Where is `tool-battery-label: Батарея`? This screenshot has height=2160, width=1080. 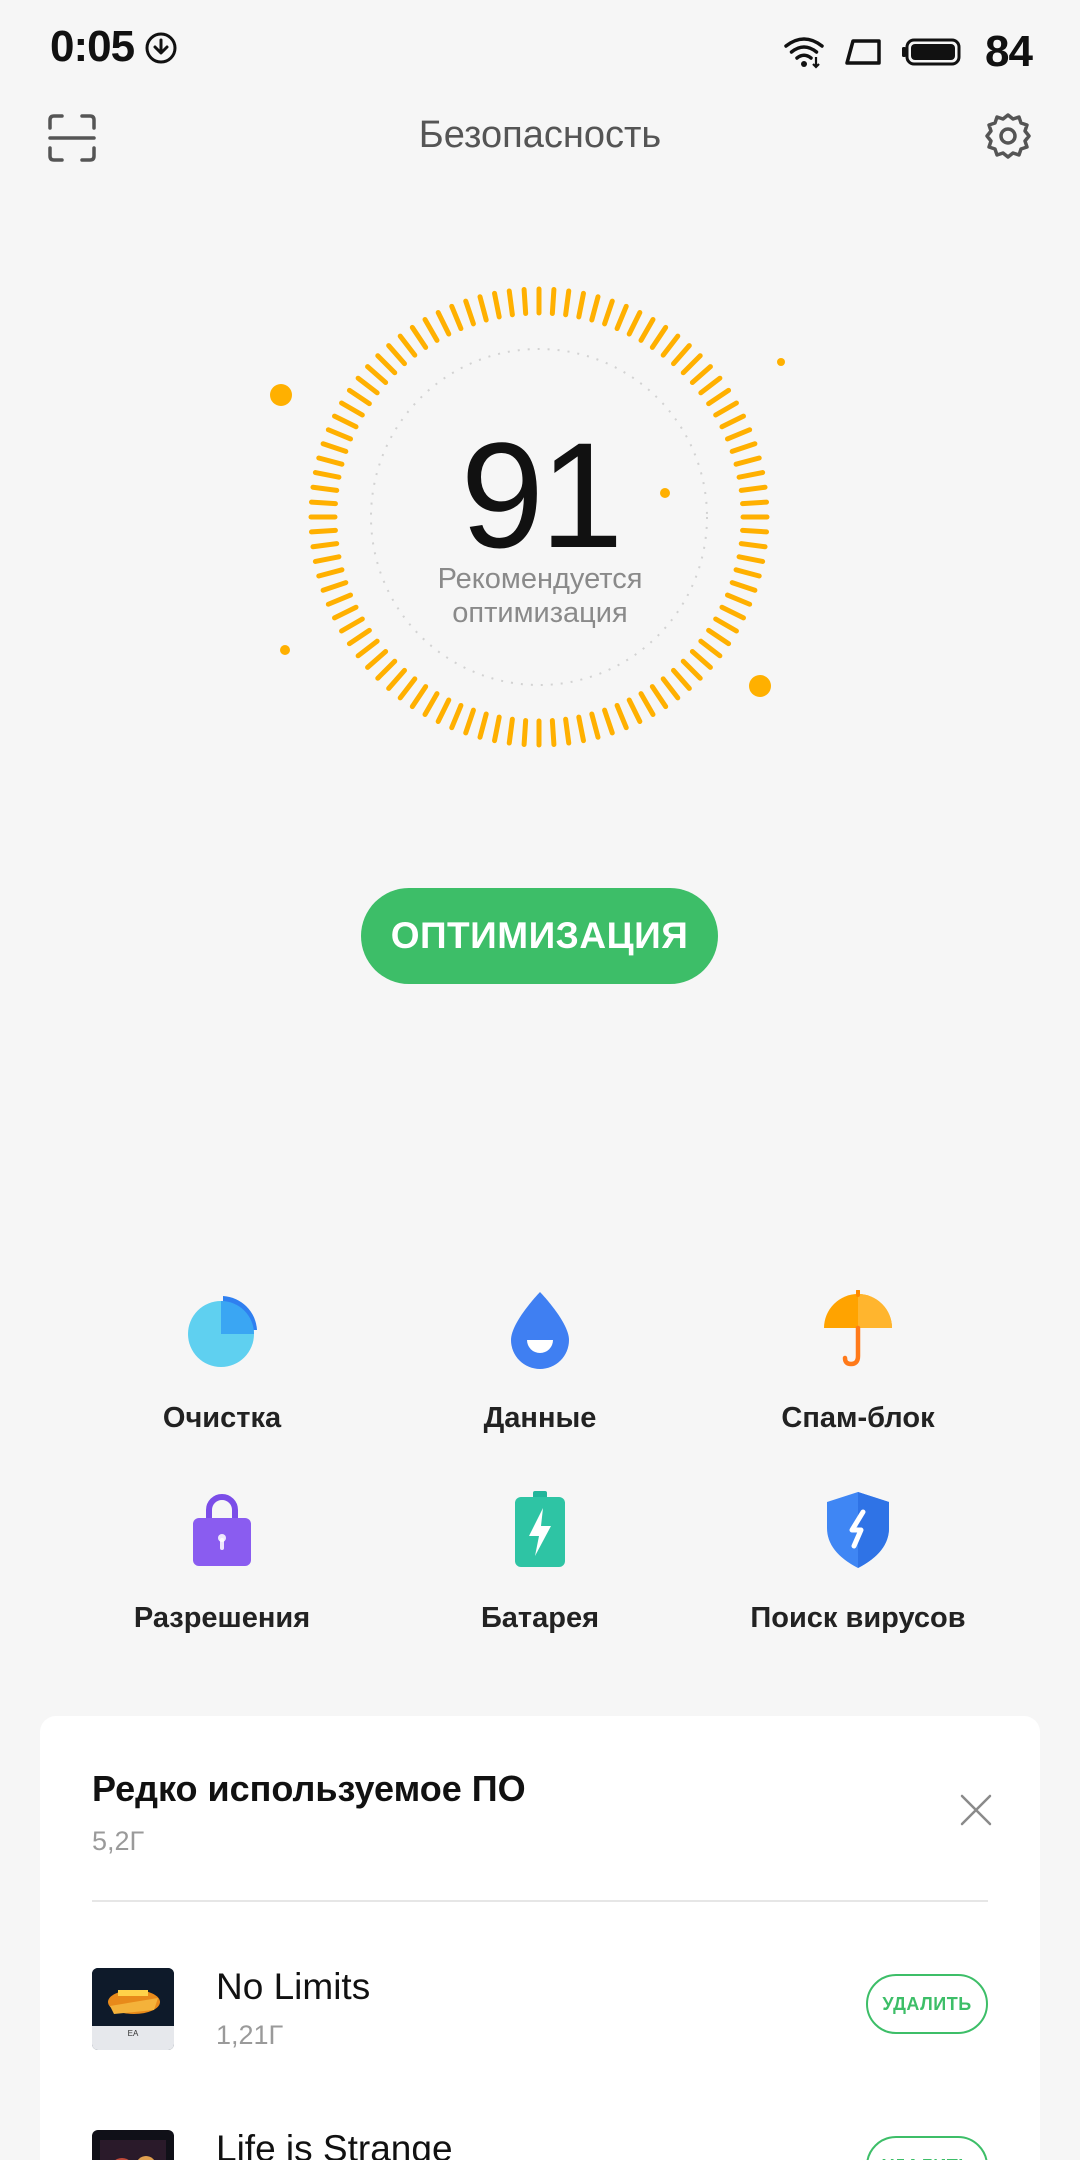
tool-battery-label: Батарея is located at coordinates (540, 1618).